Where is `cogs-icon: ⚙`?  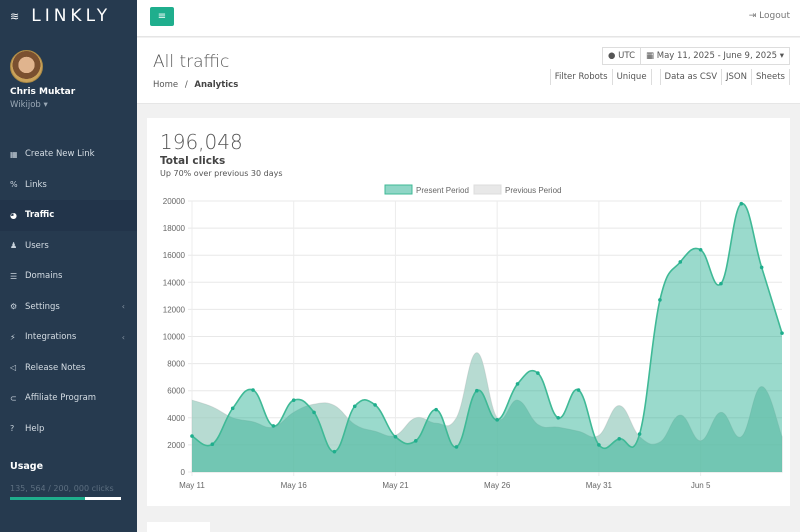
cogs-icon: ⚙ is located at coordinates (14, 307).